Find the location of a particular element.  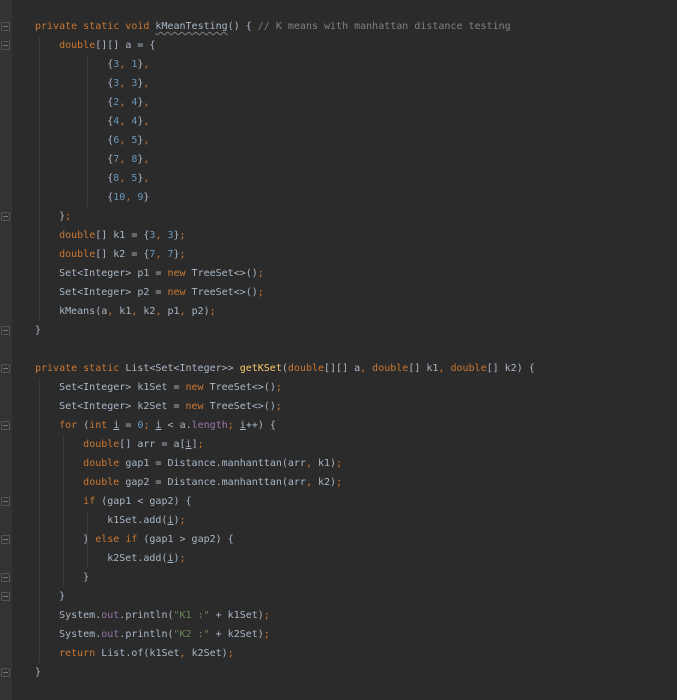

code-line: double[] k1 = {3, 3}; is located at coordinates (285, 235).